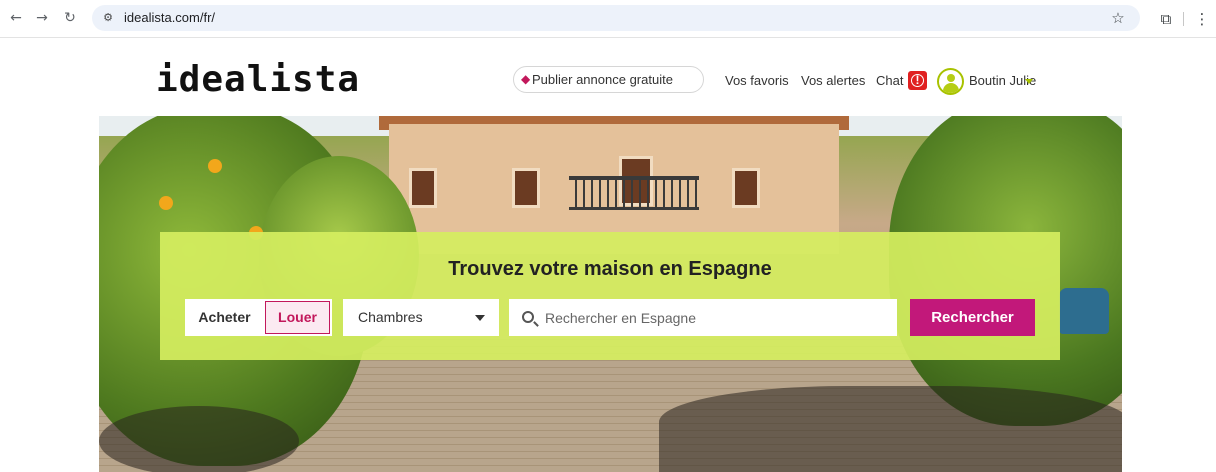 Image resolution: width=1216 pixels, height=472 pixels. I want to click on hero-car, so click(1084, 311).